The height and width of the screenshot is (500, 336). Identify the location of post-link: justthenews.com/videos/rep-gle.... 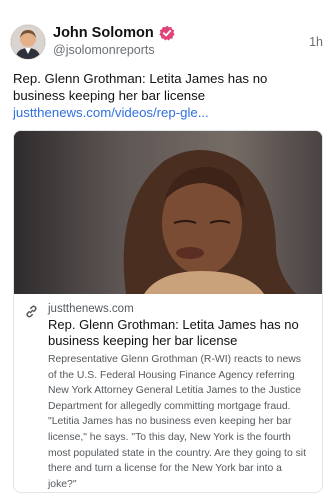
(111, 112).